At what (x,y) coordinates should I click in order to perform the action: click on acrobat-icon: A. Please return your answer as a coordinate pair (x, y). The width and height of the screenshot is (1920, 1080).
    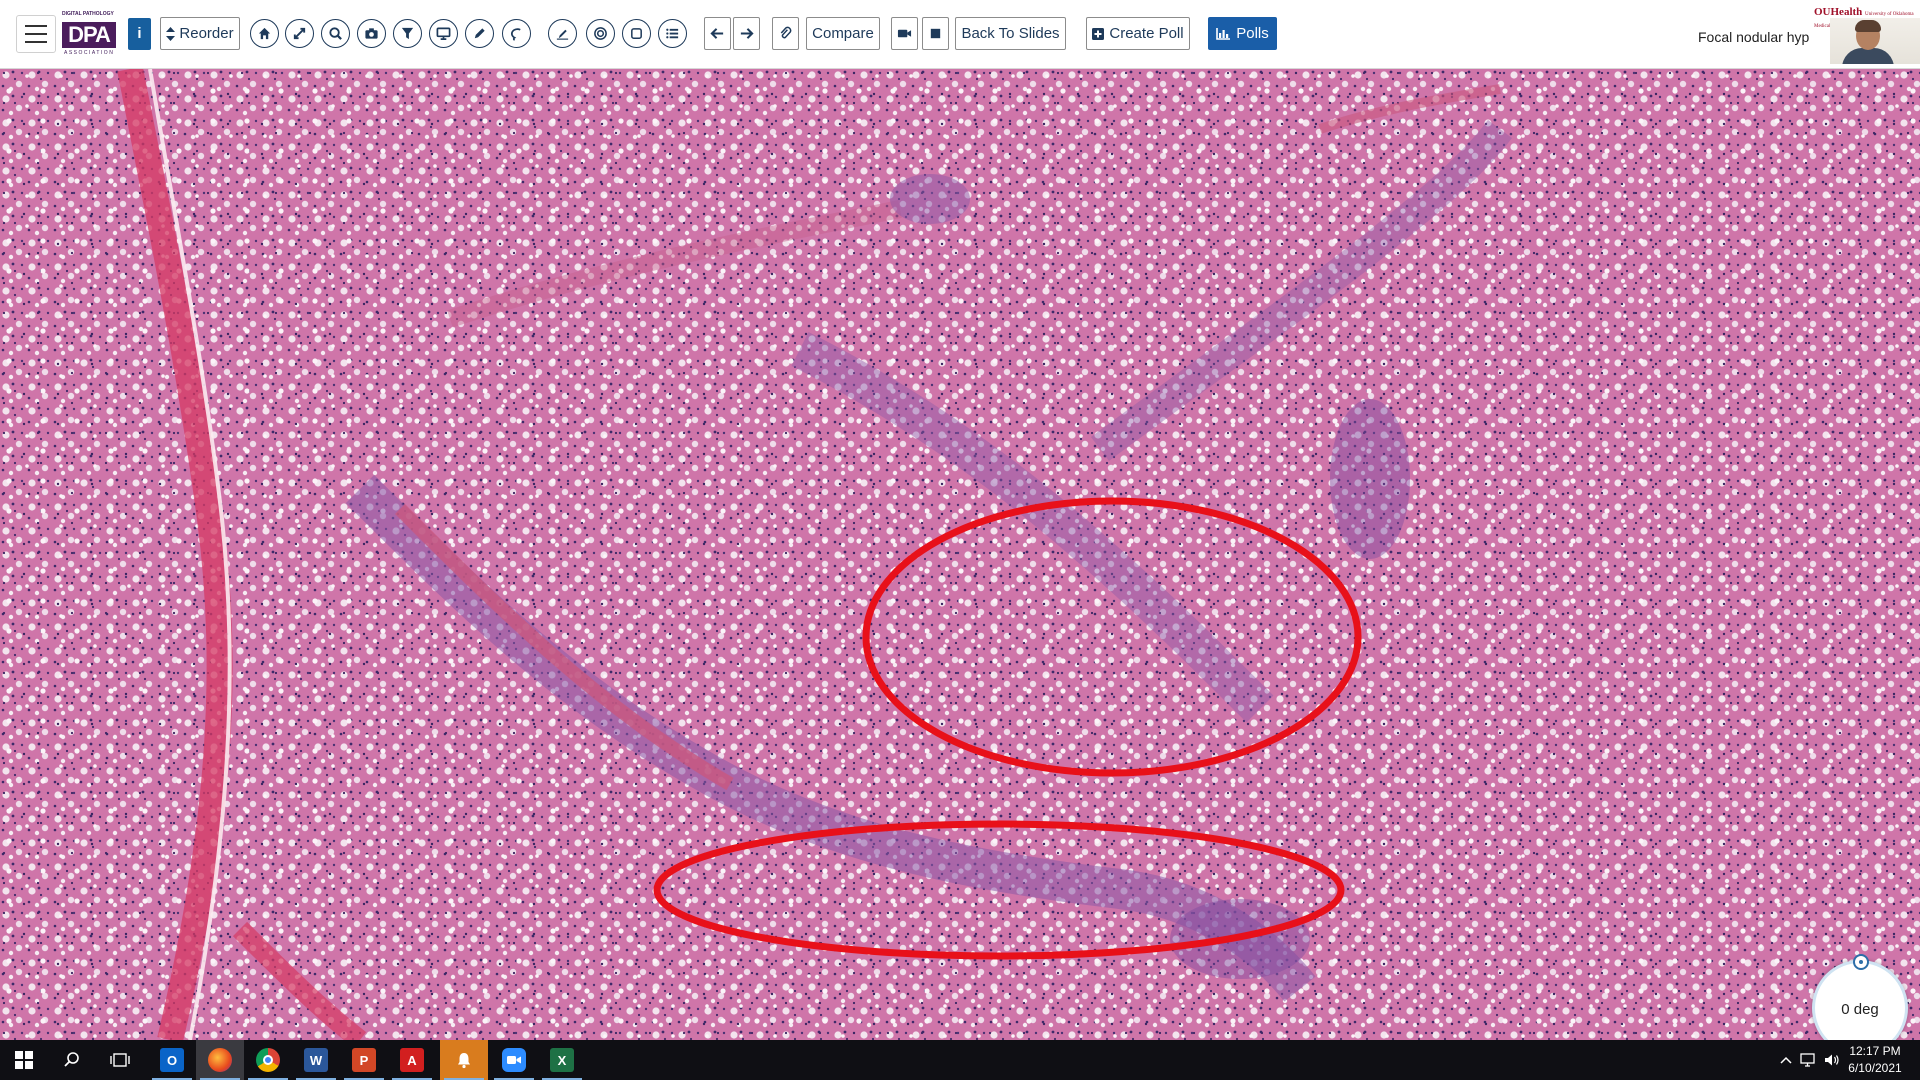
    Looking at the image, I should click on (412, 1060).